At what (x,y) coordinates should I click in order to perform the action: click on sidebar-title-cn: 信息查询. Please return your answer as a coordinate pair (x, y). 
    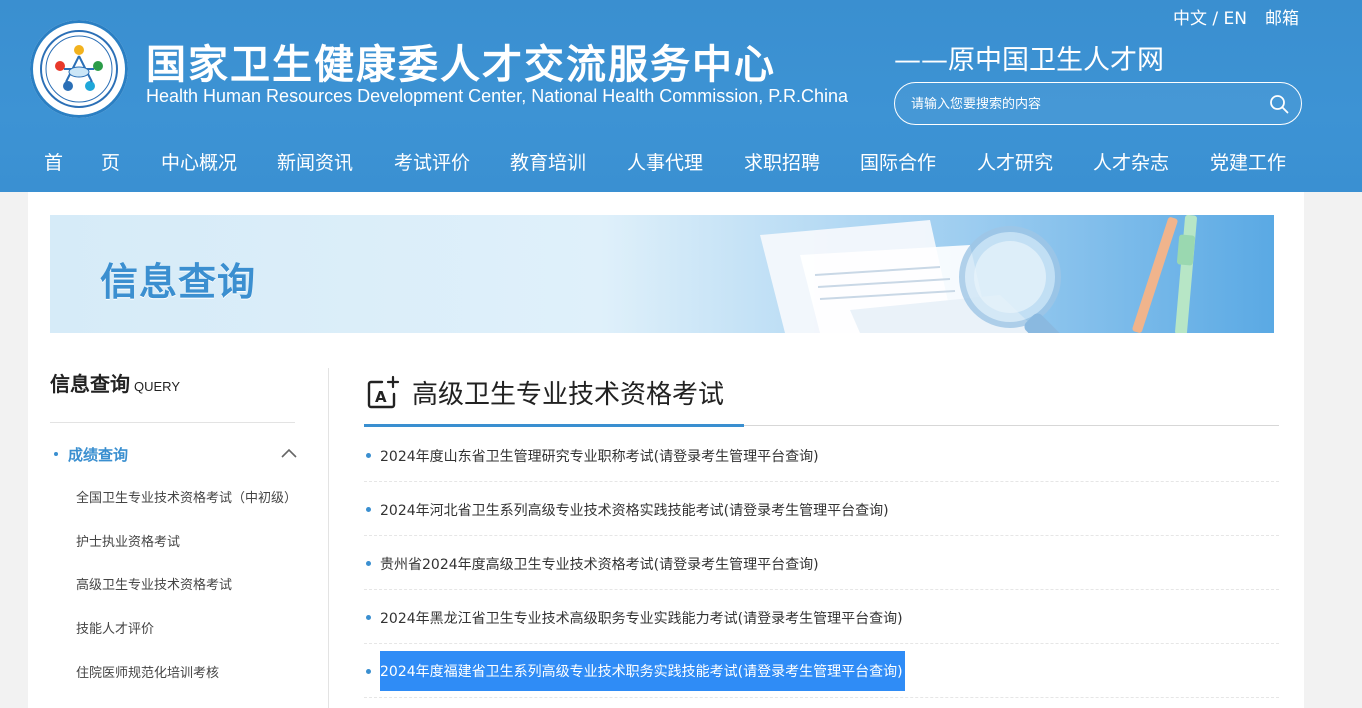
    Looking at the image, I should click on (90, 384).